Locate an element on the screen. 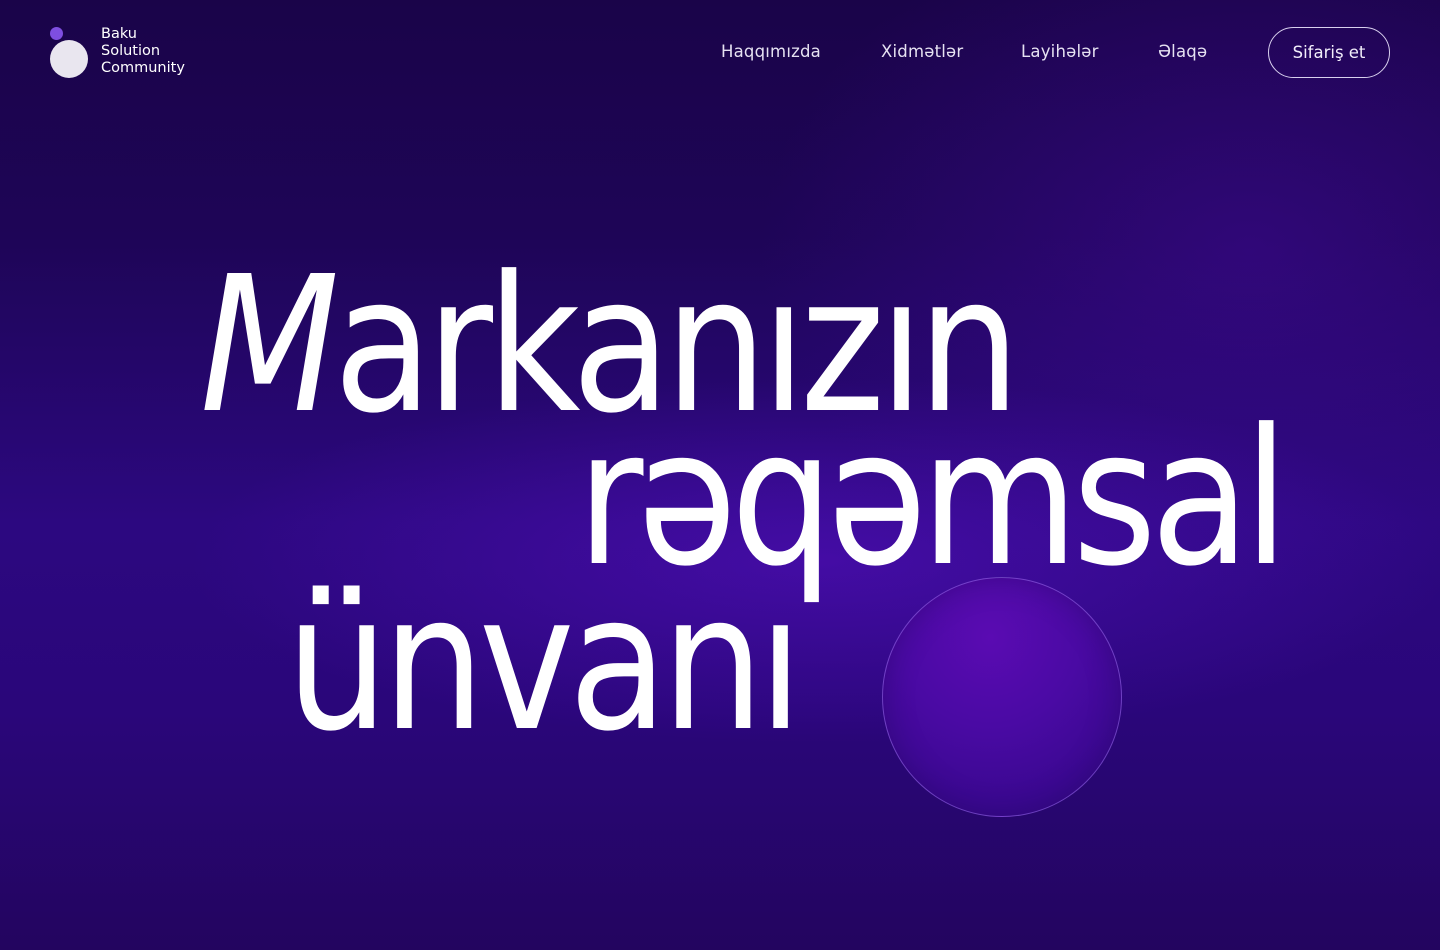 Image resolution: width=1440 pixels, height=950 pixels. hero-line-1-initial: M is located at coordinates (270, 345).